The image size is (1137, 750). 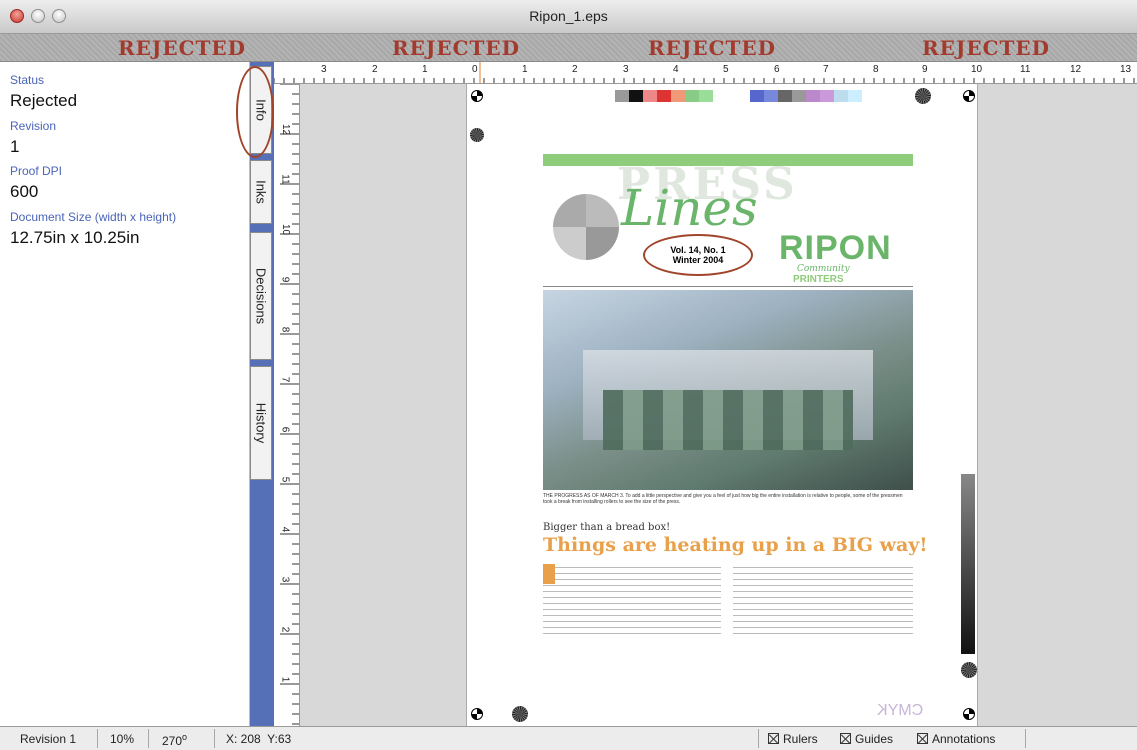 I want to click on vertical-ruler: 12 11 10 9 8 7 6 5 4 3 2 1, so click(x=287, y=405).